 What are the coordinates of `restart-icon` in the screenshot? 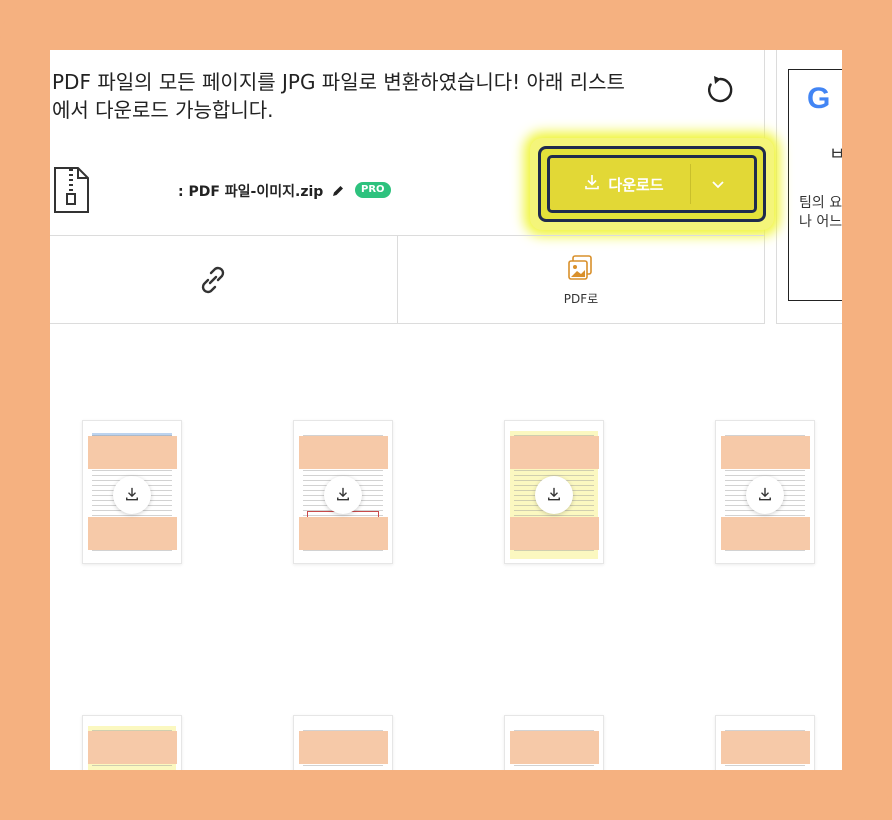 It's located at (720, 90).